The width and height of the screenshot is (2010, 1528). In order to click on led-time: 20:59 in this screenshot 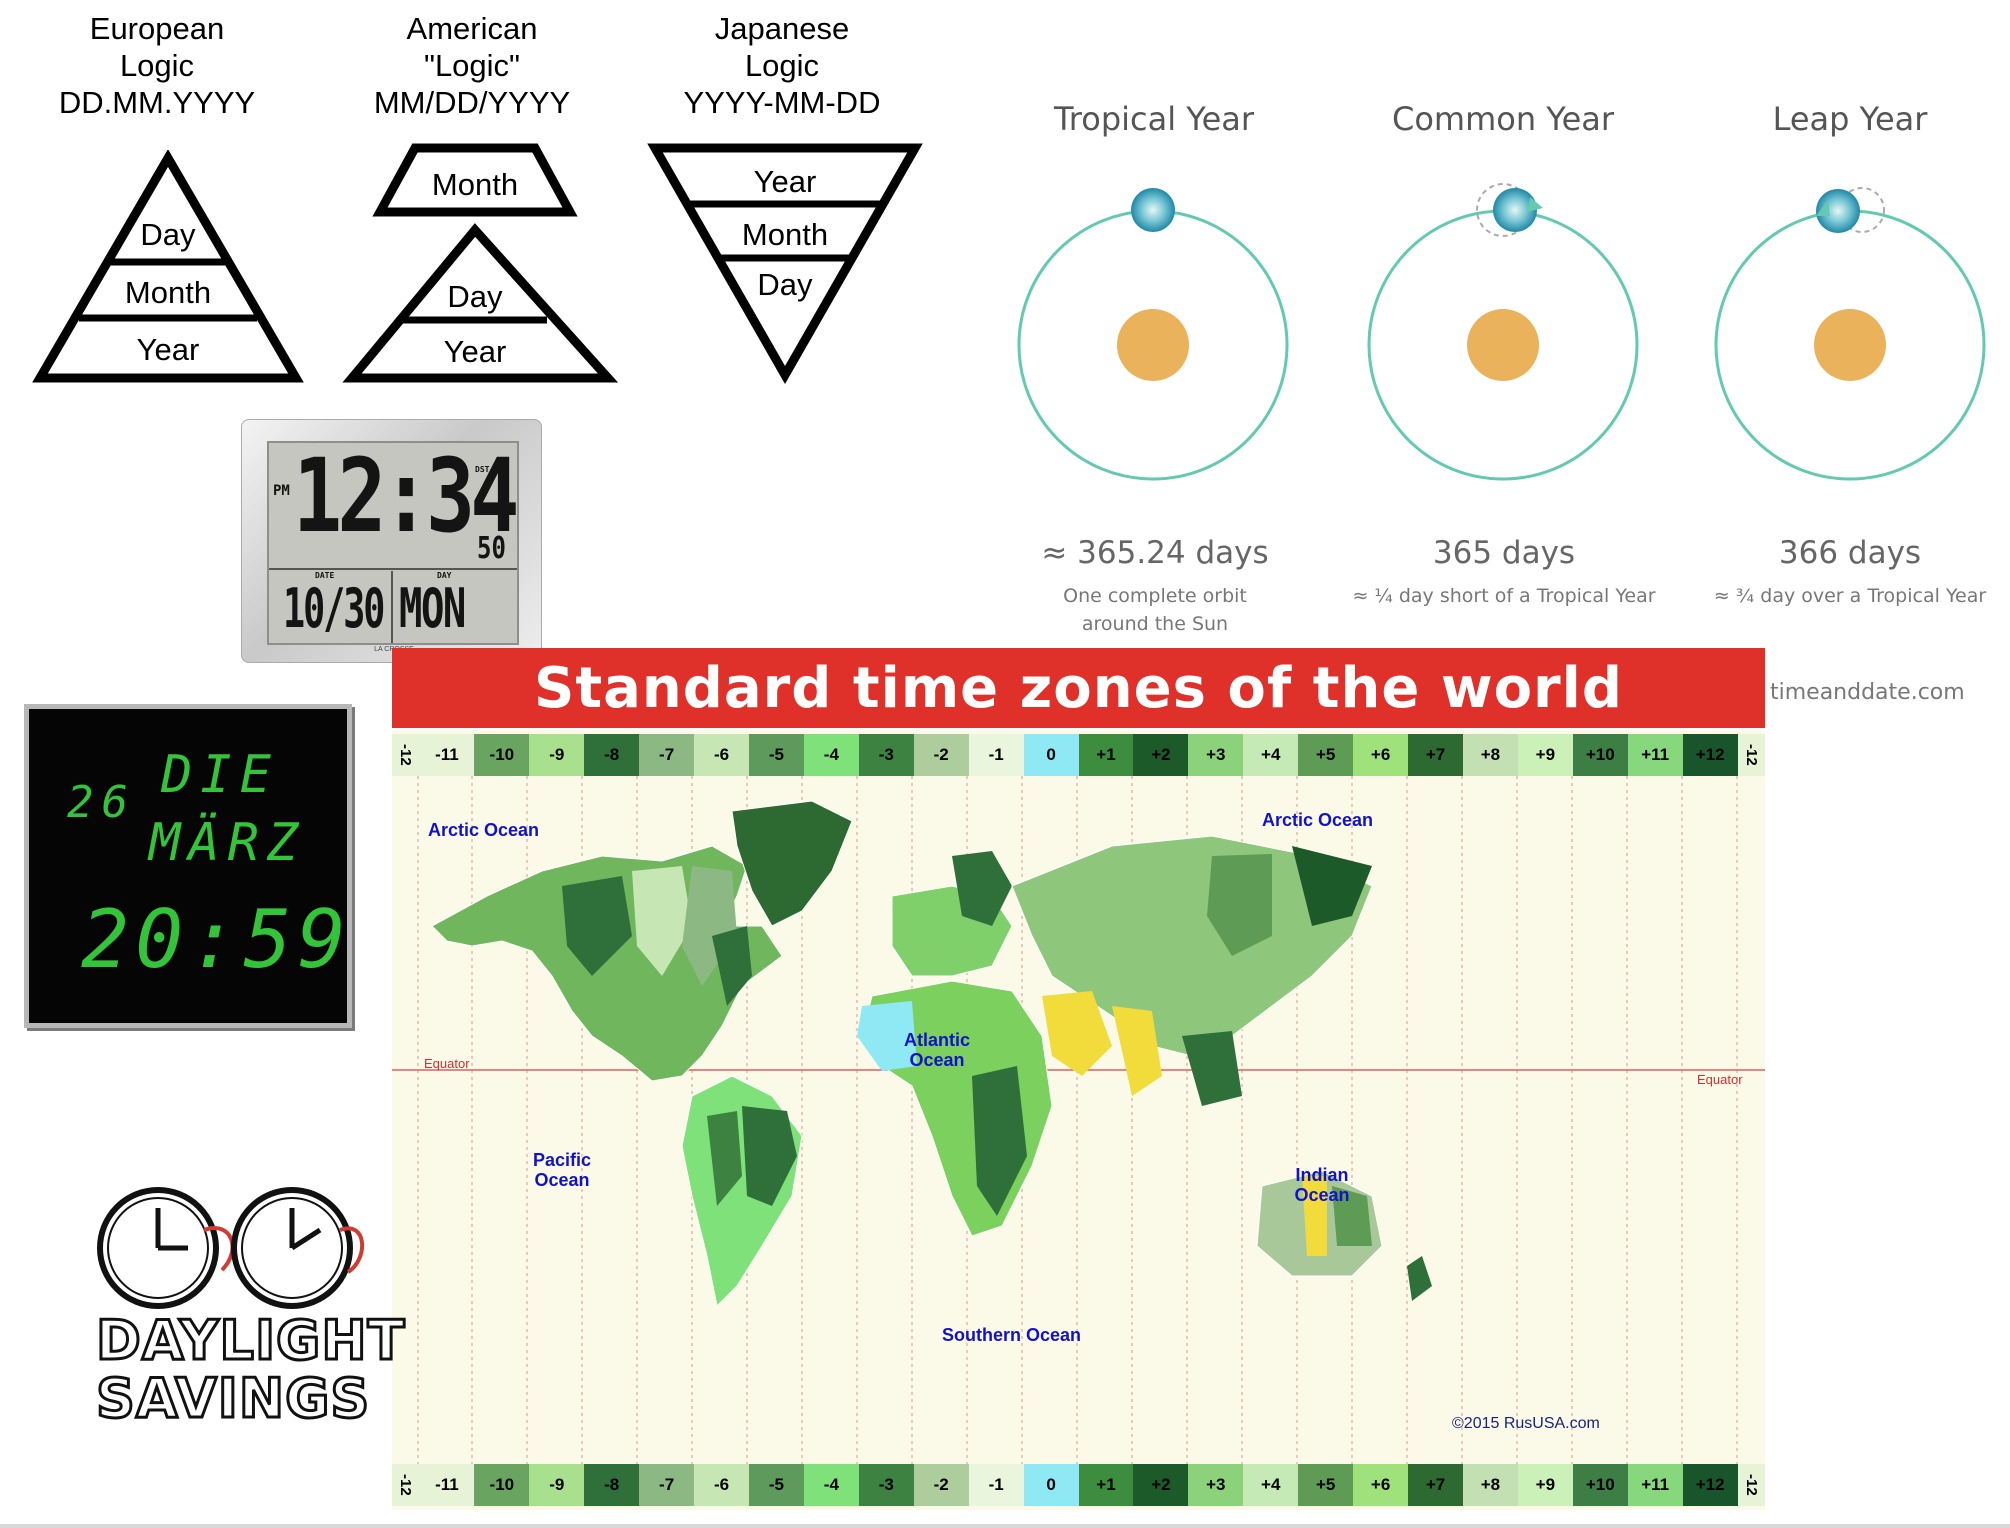, I will do `click(216, 939)`.